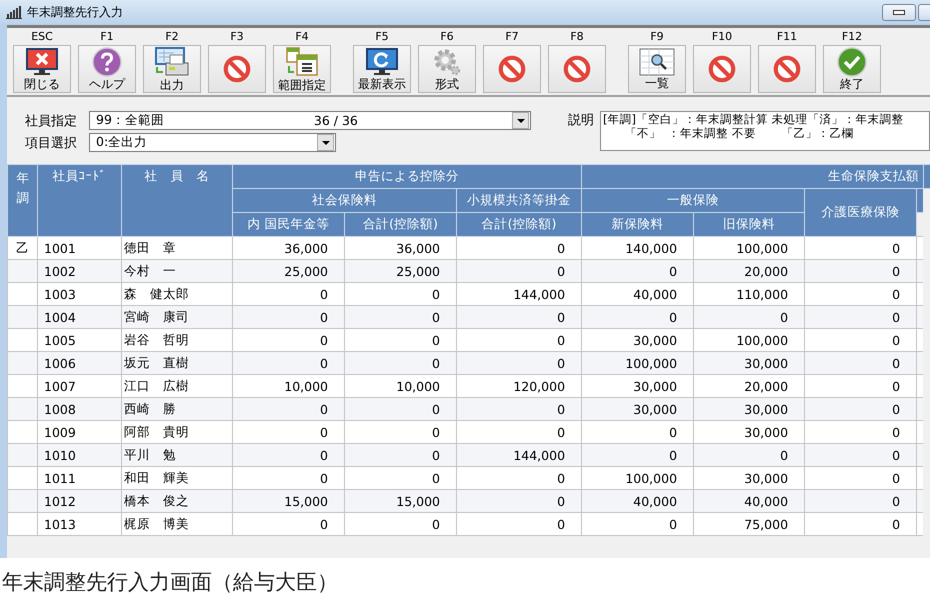 The image size is (930, 602). I want to click on toolbar-button: 終了, so click(852, 69).